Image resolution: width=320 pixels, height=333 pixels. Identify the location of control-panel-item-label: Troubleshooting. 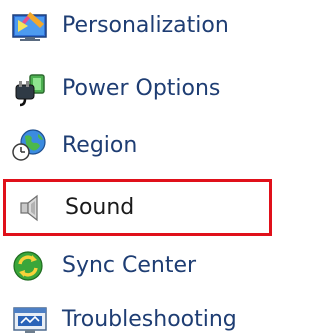
(149, 319).